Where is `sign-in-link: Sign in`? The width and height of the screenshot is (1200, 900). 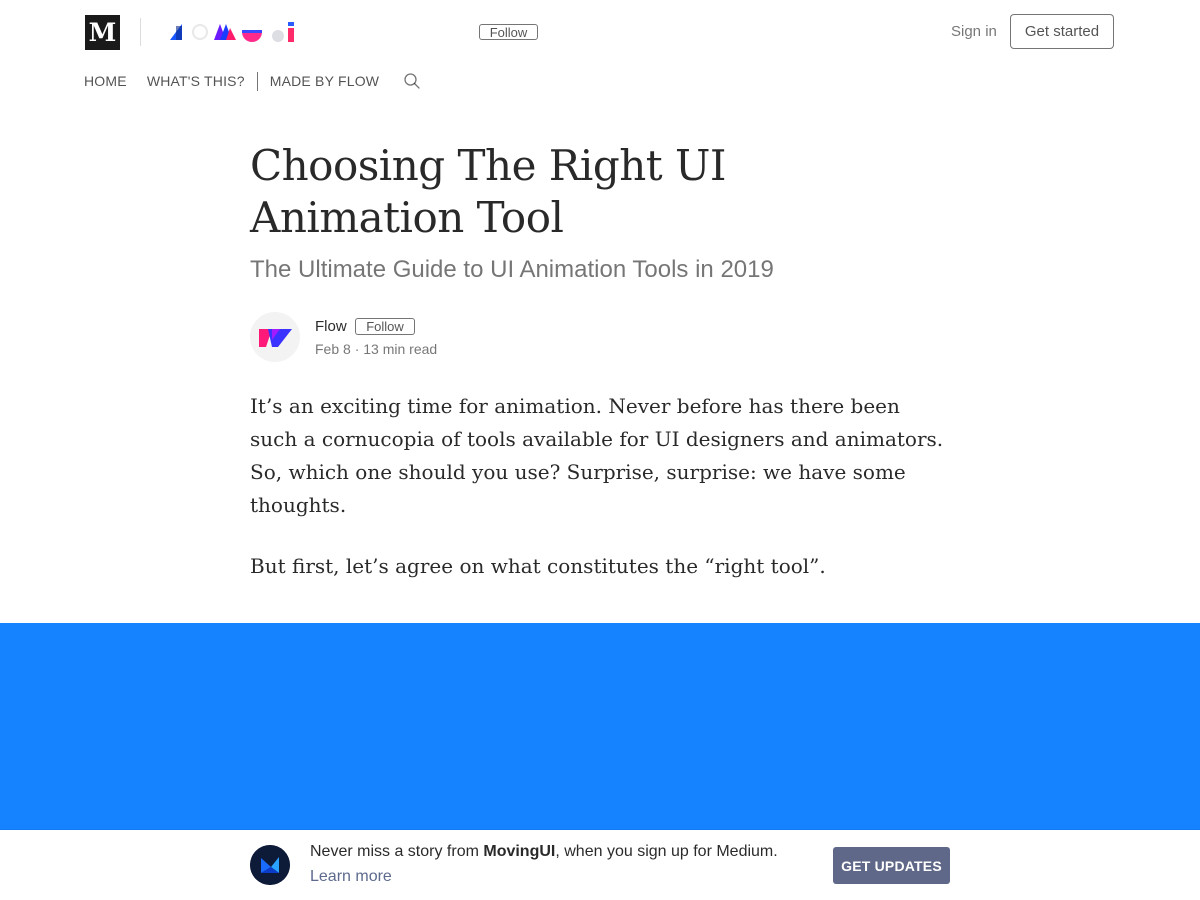 sign-in-link: Sign in is located at coordinates (974, 31).